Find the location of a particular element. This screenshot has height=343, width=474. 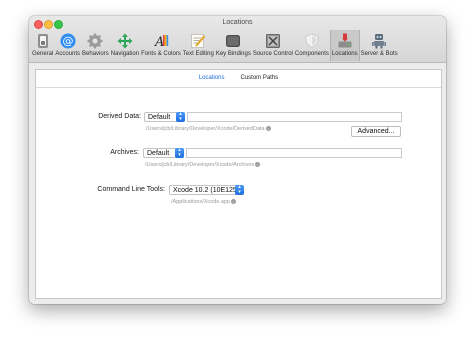

command-line-tools-popup: Xcode 10.2 (10E125) ▴ ▾ is located at coordinates (206, 190).